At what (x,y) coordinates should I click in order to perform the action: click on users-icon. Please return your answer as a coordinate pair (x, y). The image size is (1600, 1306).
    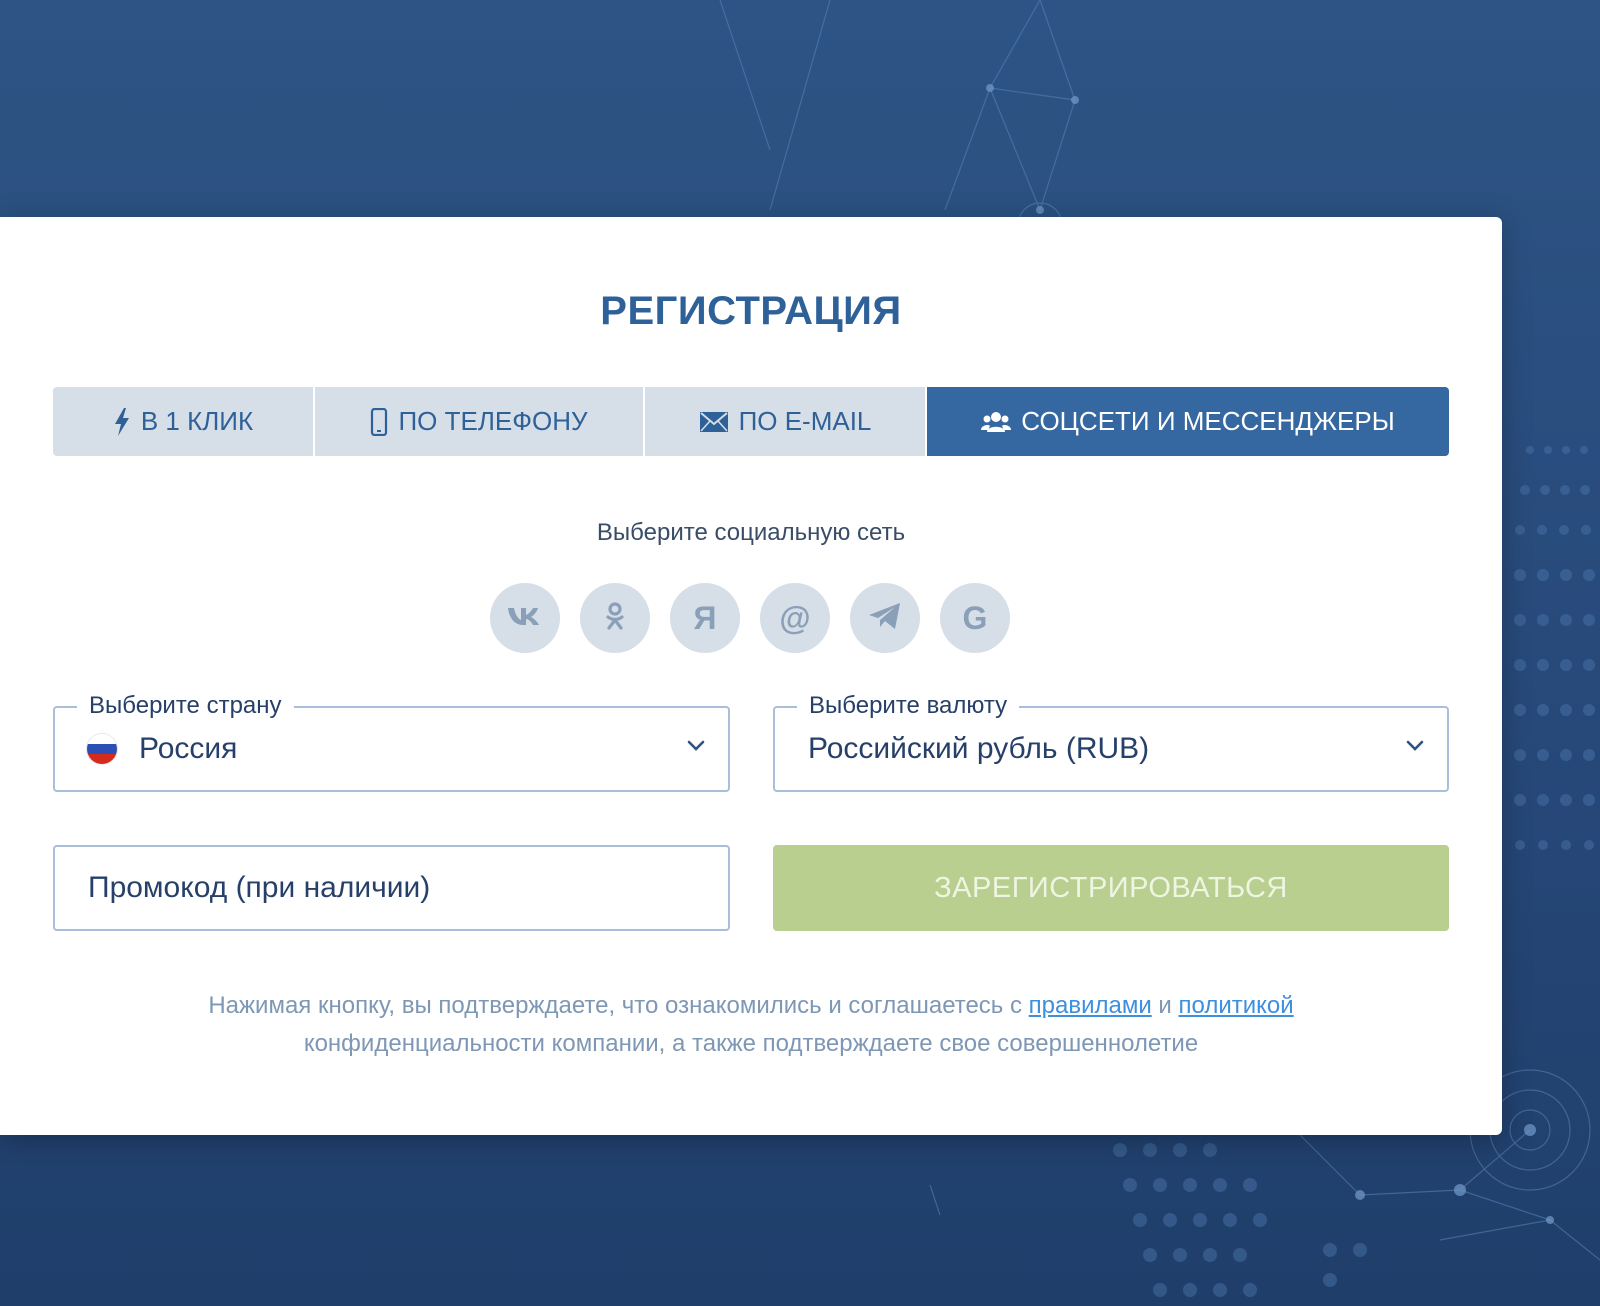
    Looking at the image, I should click on (996, 422).